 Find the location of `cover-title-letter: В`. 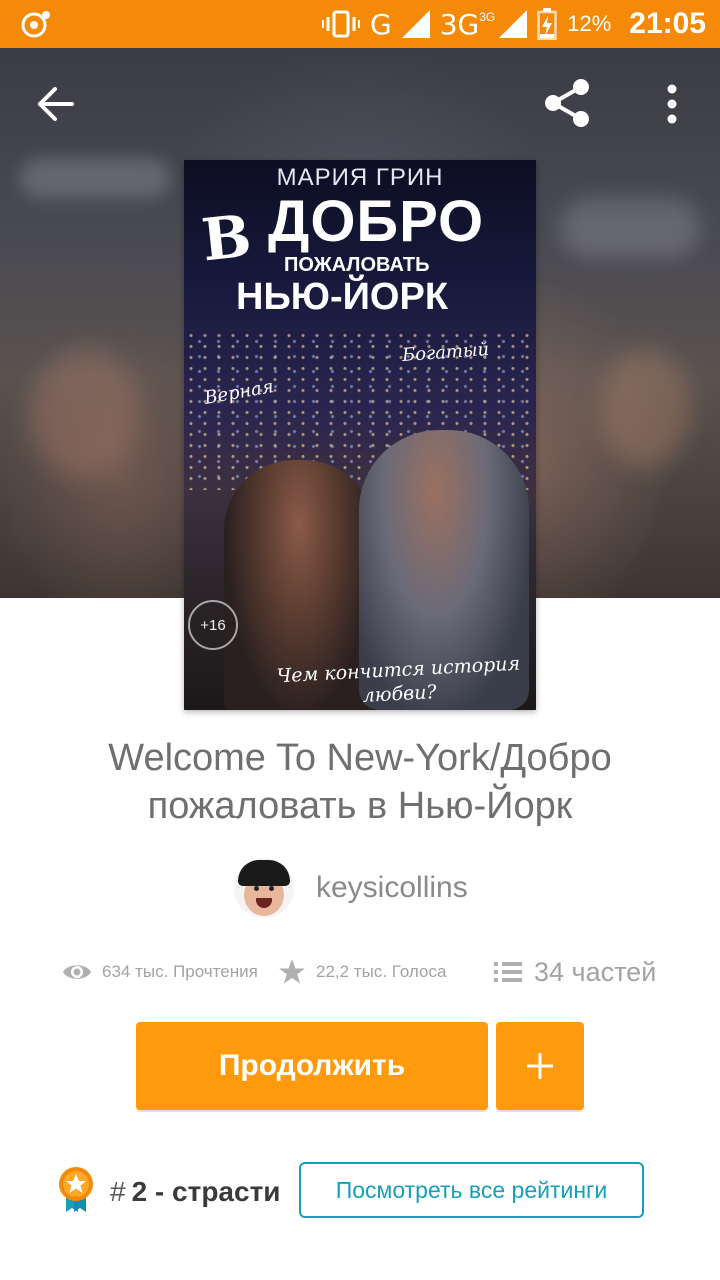

cover-title-letter: В is located at coordinates (226, 238).